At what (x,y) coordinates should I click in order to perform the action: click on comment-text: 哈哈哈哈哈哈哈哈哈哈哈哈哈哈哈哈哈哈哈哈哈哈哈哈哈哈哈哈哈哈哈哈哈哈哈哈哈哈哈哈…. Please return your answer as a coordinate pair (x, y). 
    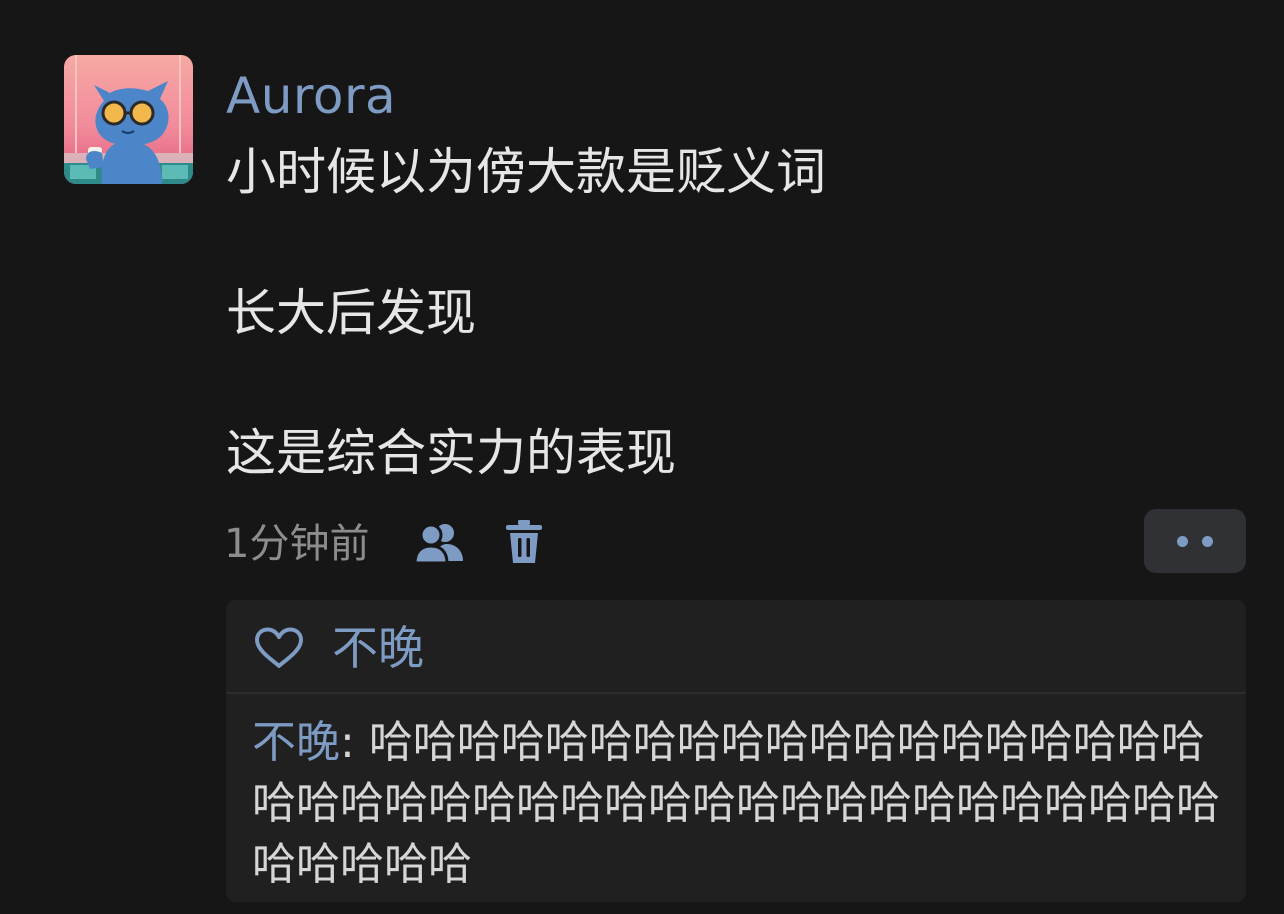
    Looking at the image, I should click on (736, 803).